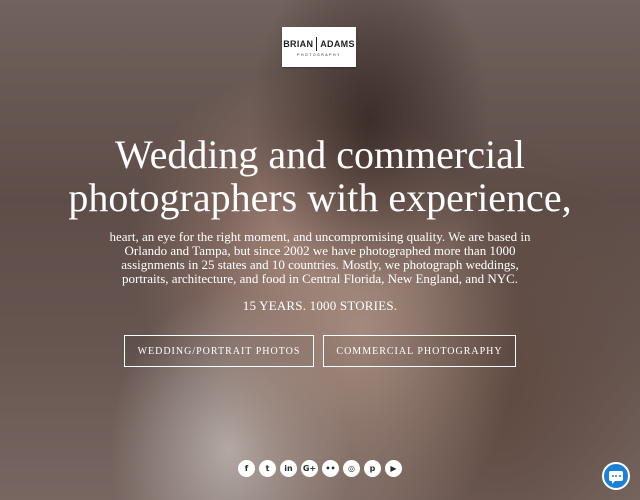 Image resolution: width=640 pixels, height=500 pixels. I want to click on logo-divider, so click(317, 44).